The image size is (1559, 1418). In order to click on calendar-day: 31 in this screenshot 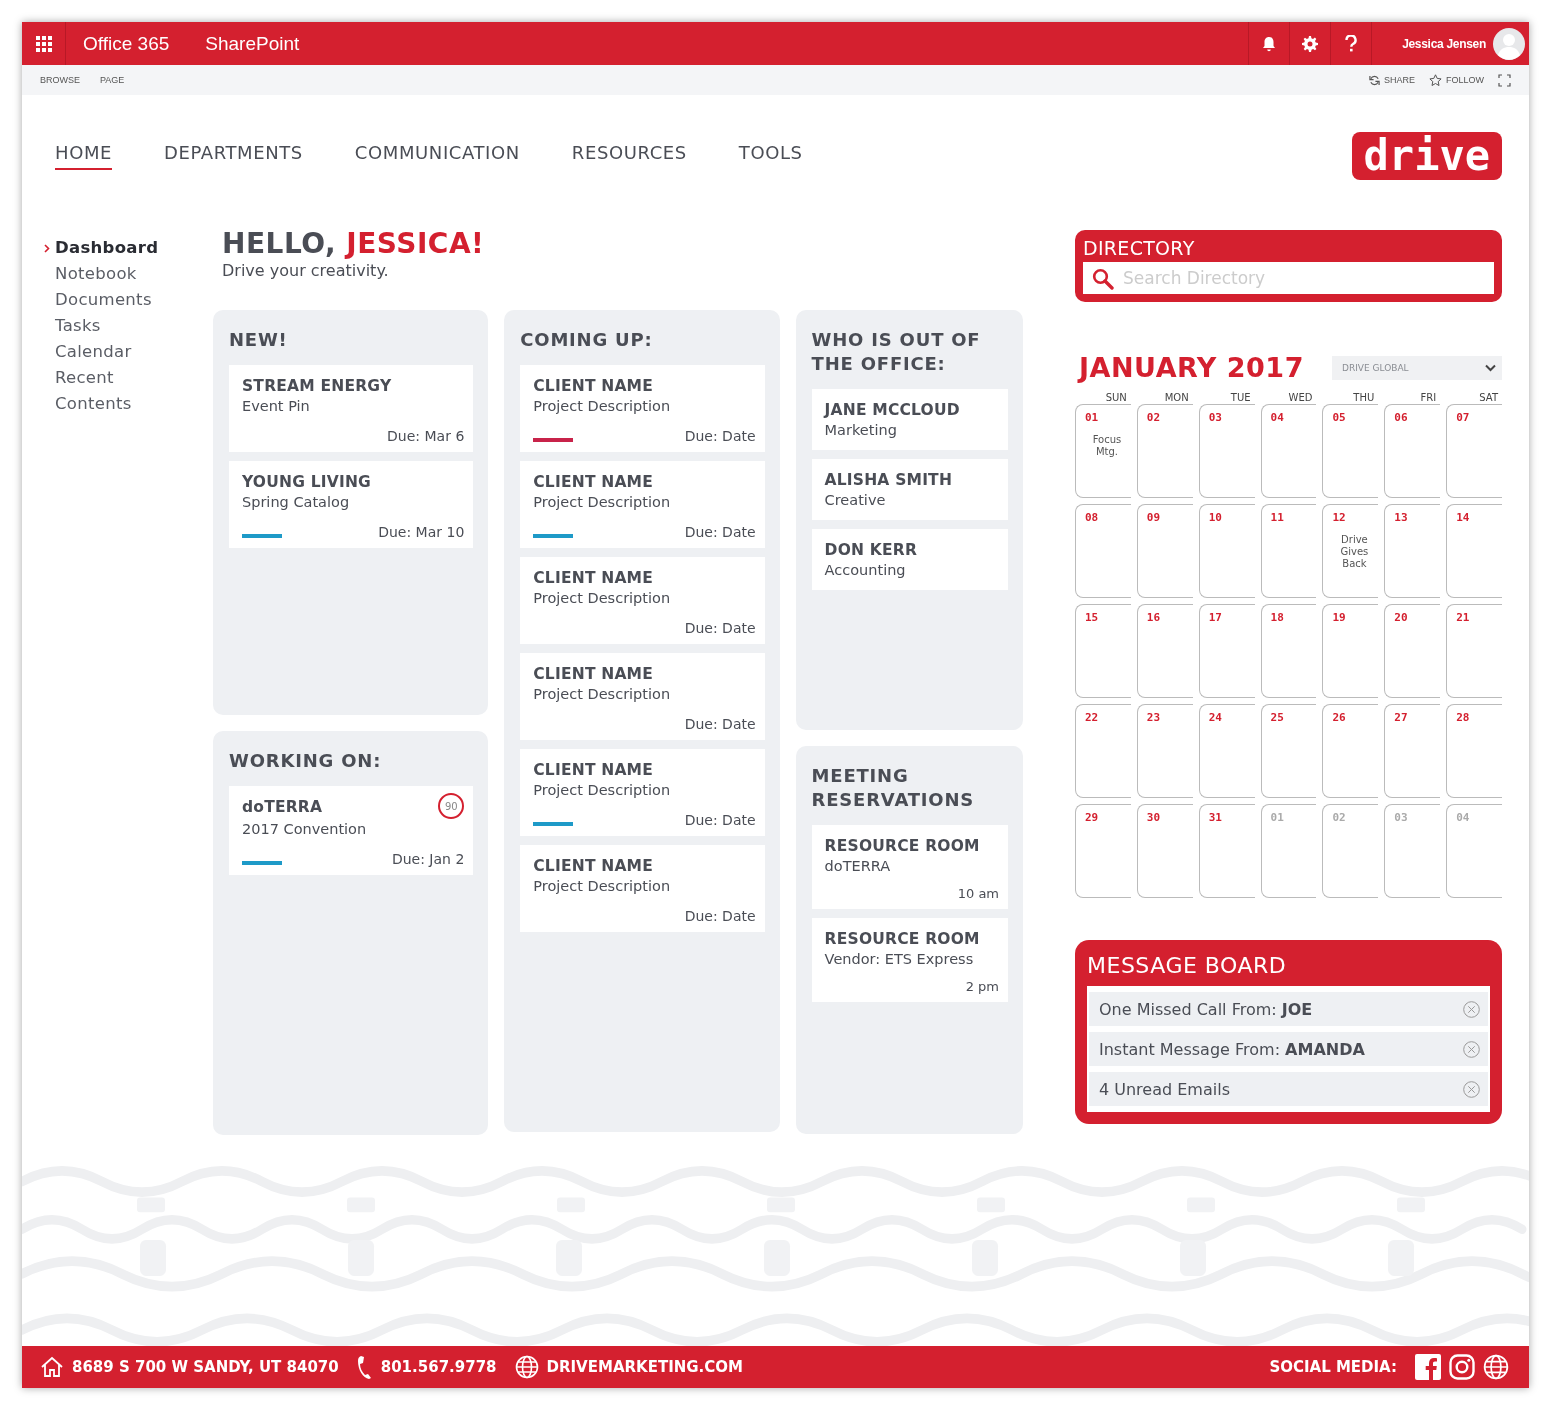, I will do `click(1226, 851)`.